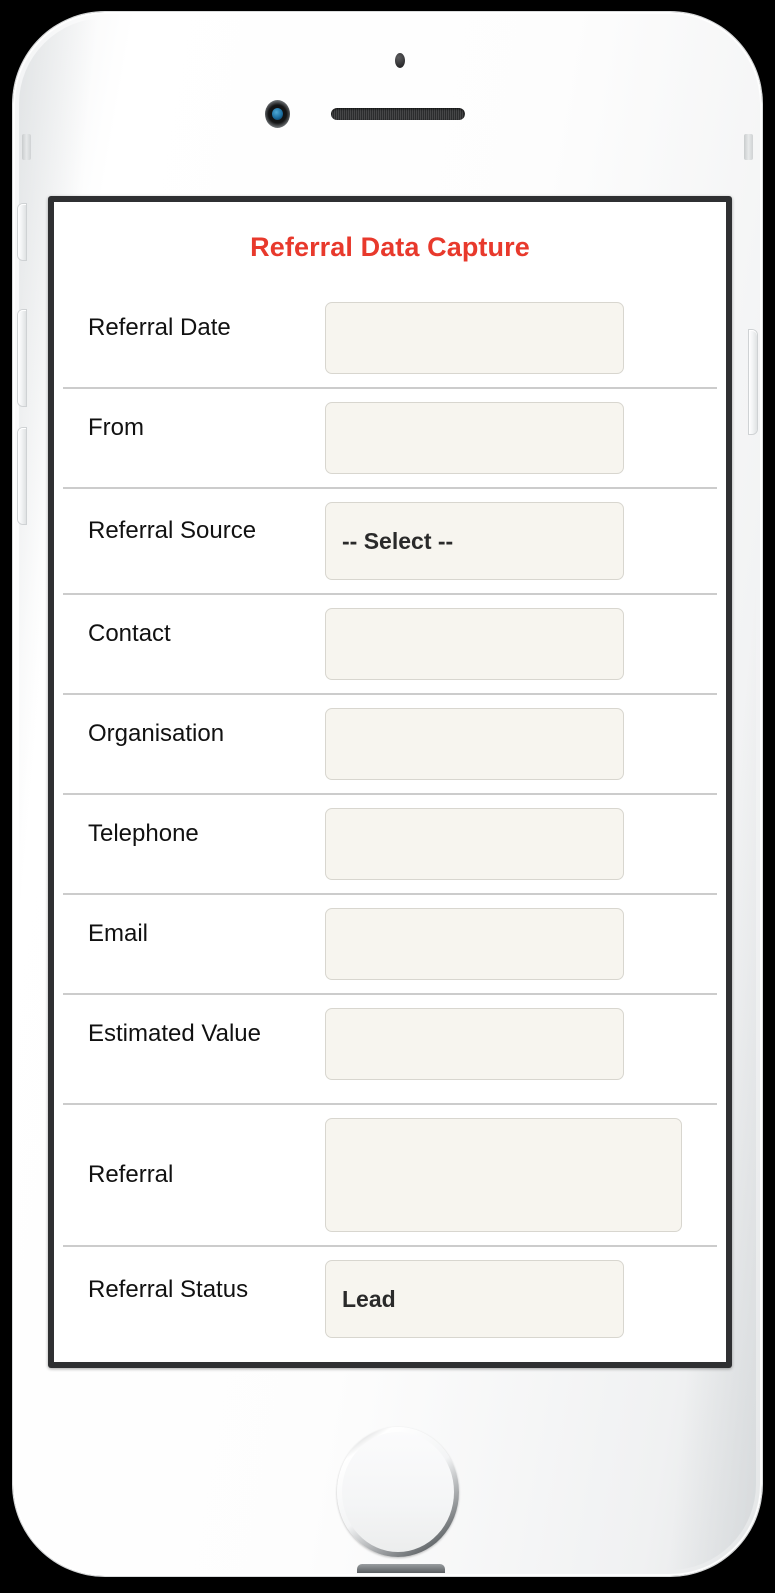 The width and height of the screenshot is (775, 1593). Describe the element at coordinates (474, 438) in the screenshot. I see `from-input` at that location.